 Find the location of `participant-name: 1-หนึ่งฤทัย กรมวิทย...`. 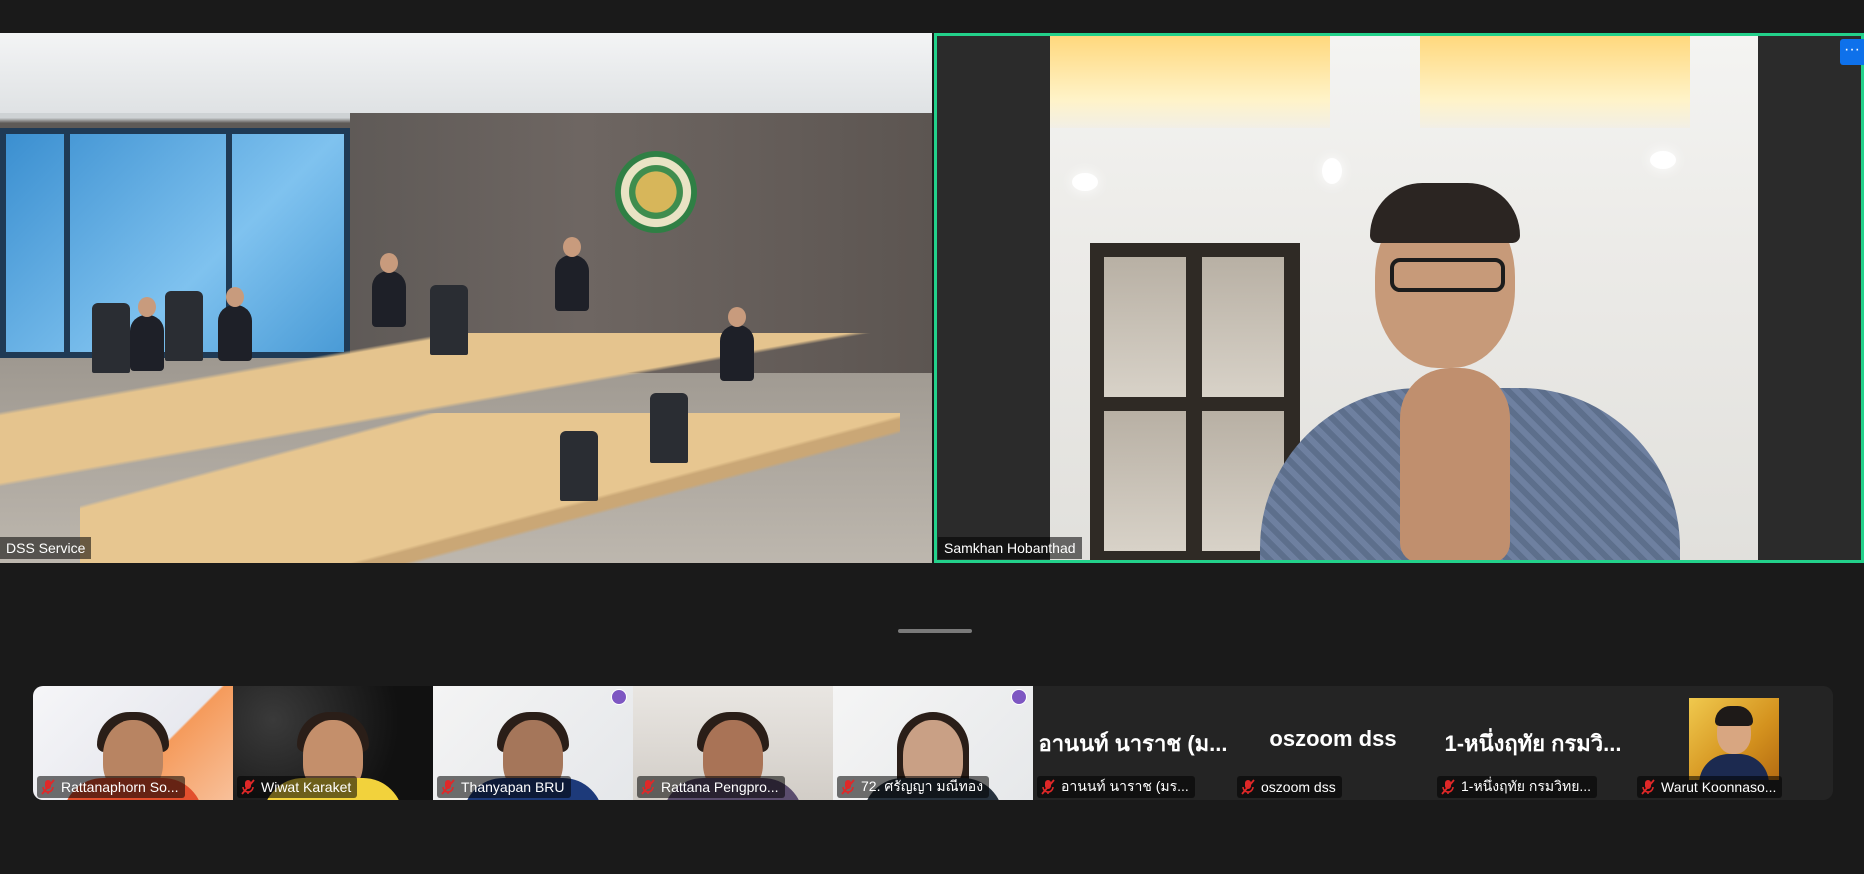

participant-name: 1-หนึ่งฤทัย กรมวิทย... is located at coordinates (1526, 786).